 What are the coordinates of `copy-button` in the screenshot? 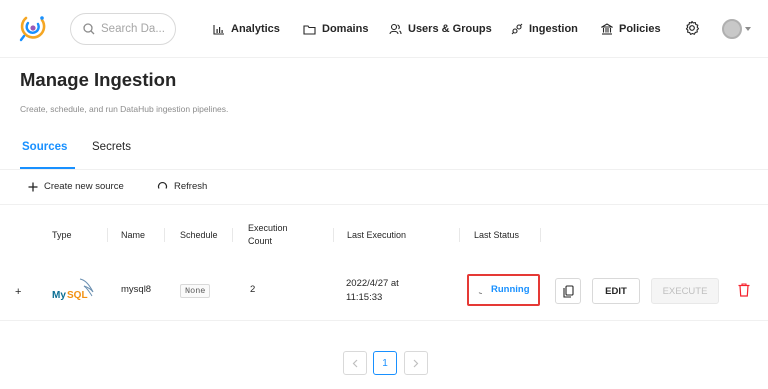 It's located at (568, 291).